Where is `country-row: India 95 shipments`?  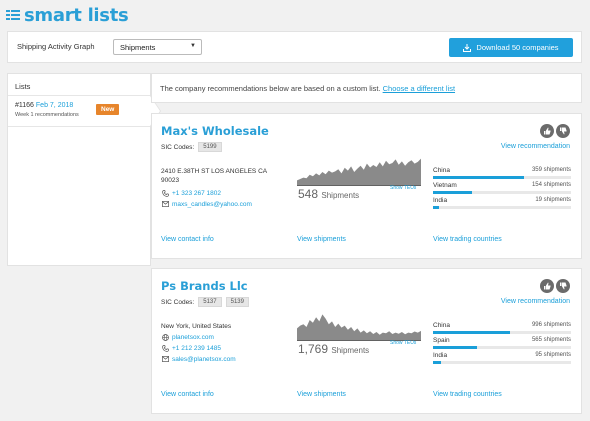
country-row: India 95 shipments is located at coordinates (502, 359).